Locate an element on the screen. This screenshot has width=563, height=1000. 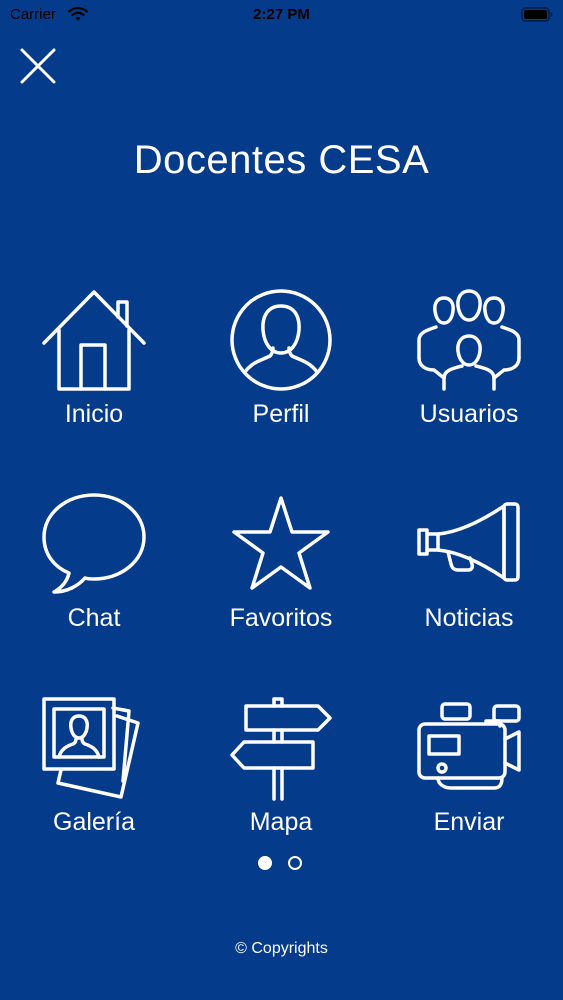
page-title: Docentes CESA is located at coordinates (281, 160).